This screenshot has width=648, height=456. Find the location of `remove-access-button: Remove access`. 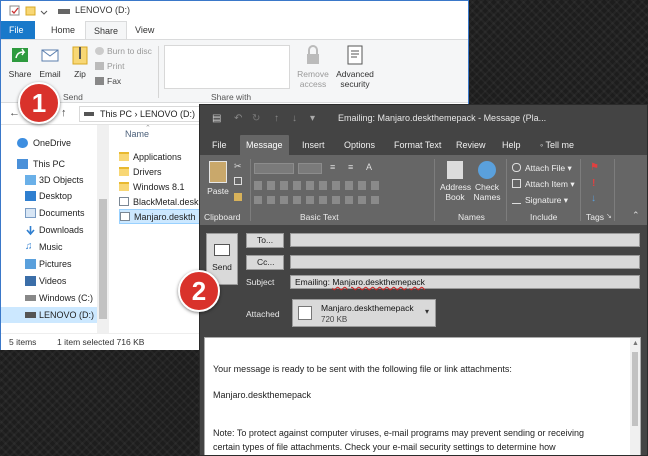

remove-access-button: Remove access is located at coordinates (313, 66).